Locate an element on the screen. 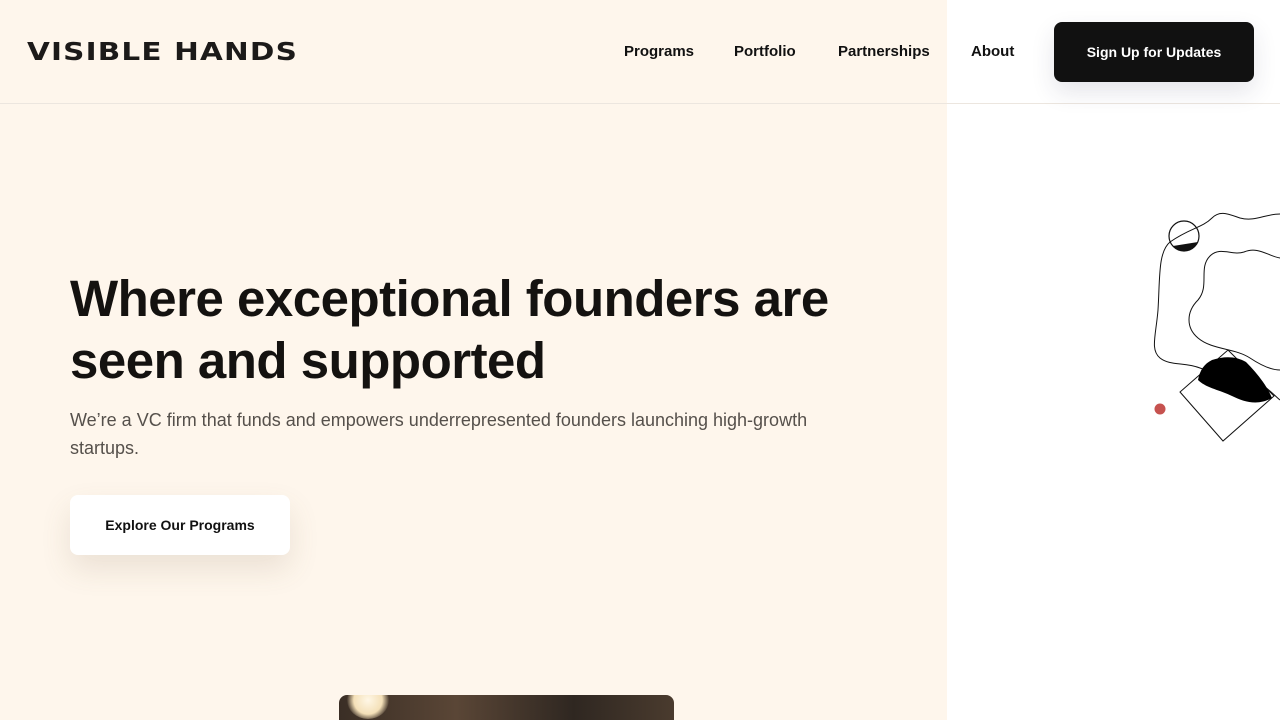 This screenshot has width=1280, height=720. nav-link-partnerships: Partnerships is located at coordinates (884, 52).